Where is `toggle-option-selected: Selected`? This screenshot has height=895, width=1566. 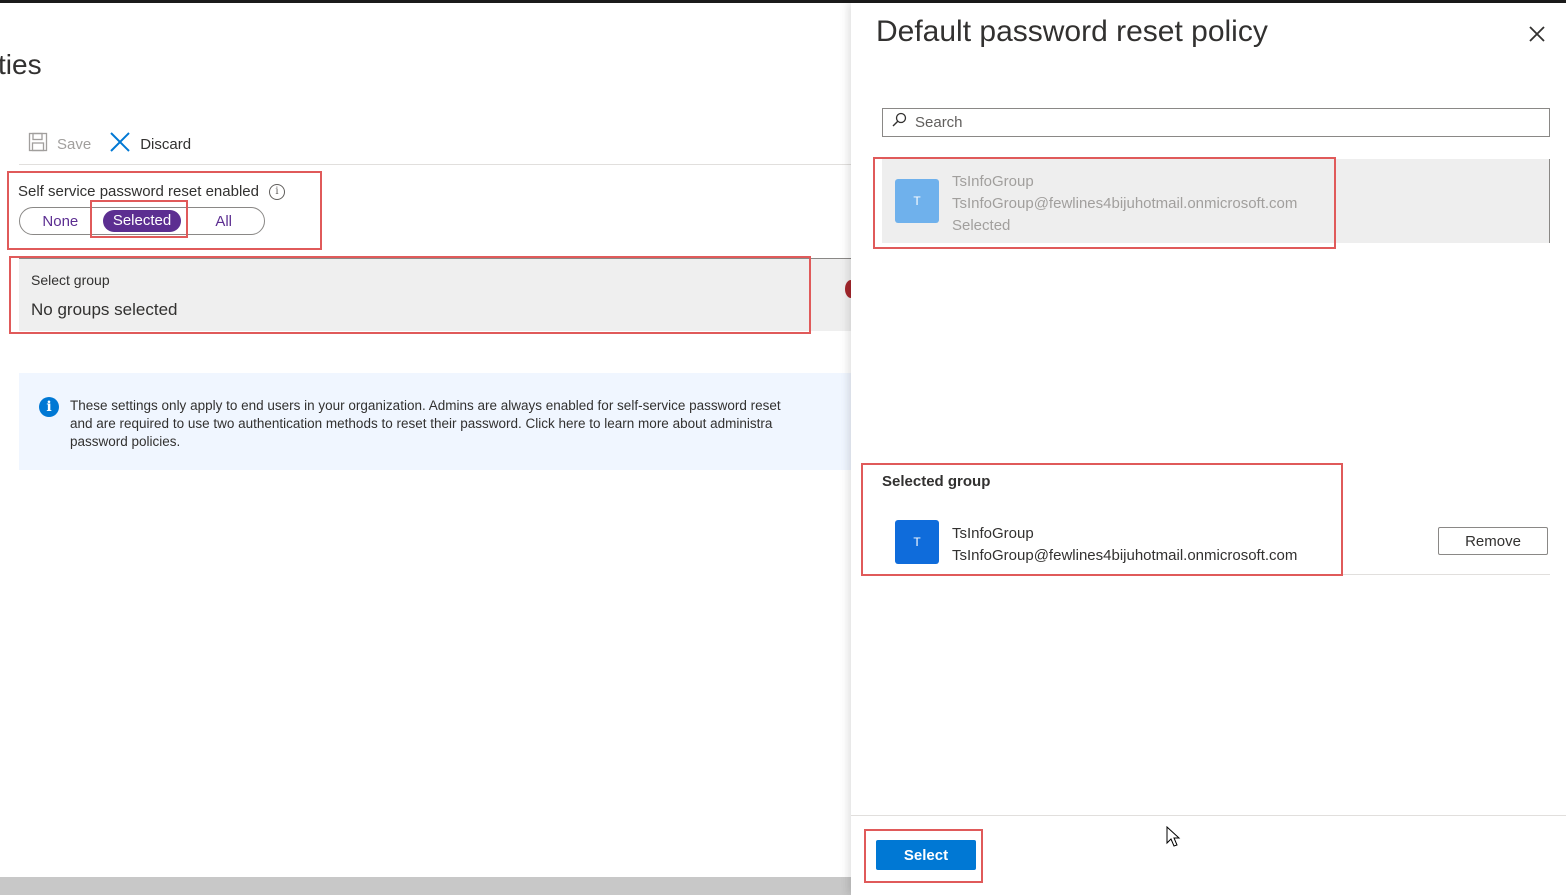 toggle-option-selected: Selected is located at coordinates (142, 221).